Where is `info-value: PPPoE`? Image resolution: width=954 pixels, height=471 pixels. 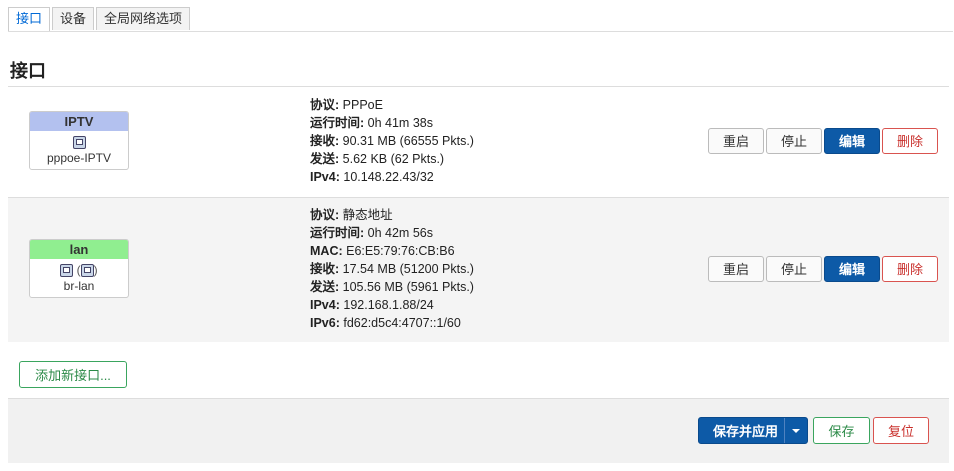
info-value: PPPoE is located at coordinates (362, 105).